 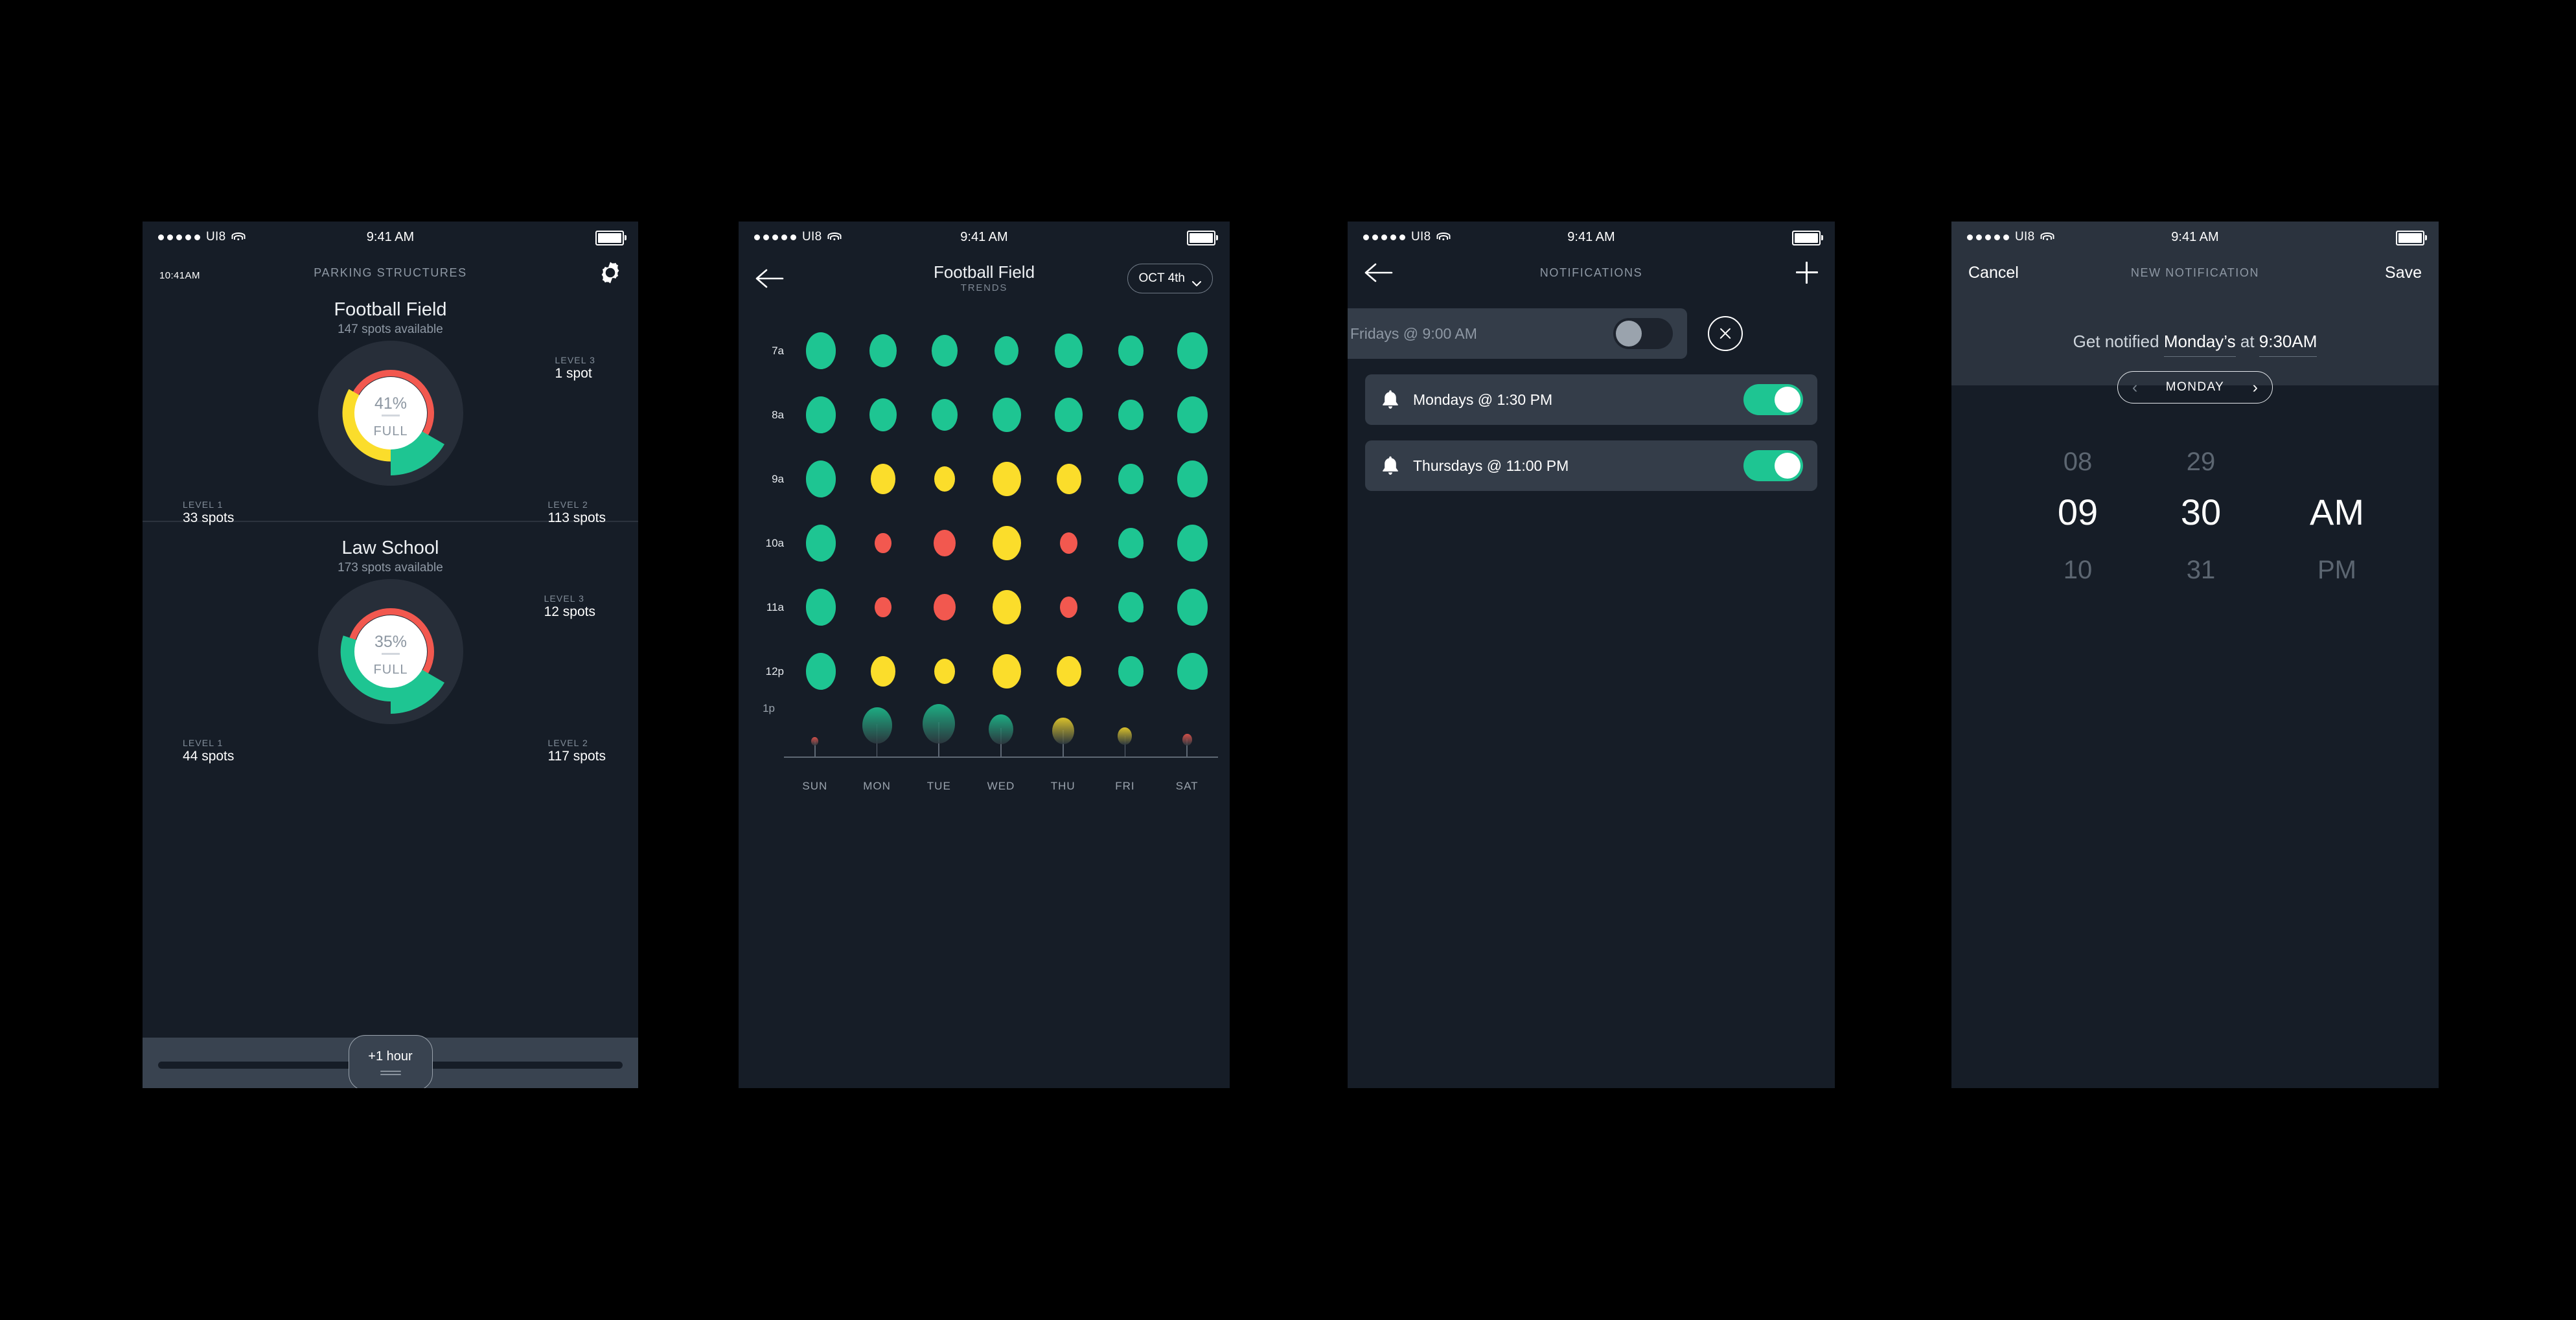 I want to click on sentence-day-field: Monday’s, so click(x=2199, y=344).